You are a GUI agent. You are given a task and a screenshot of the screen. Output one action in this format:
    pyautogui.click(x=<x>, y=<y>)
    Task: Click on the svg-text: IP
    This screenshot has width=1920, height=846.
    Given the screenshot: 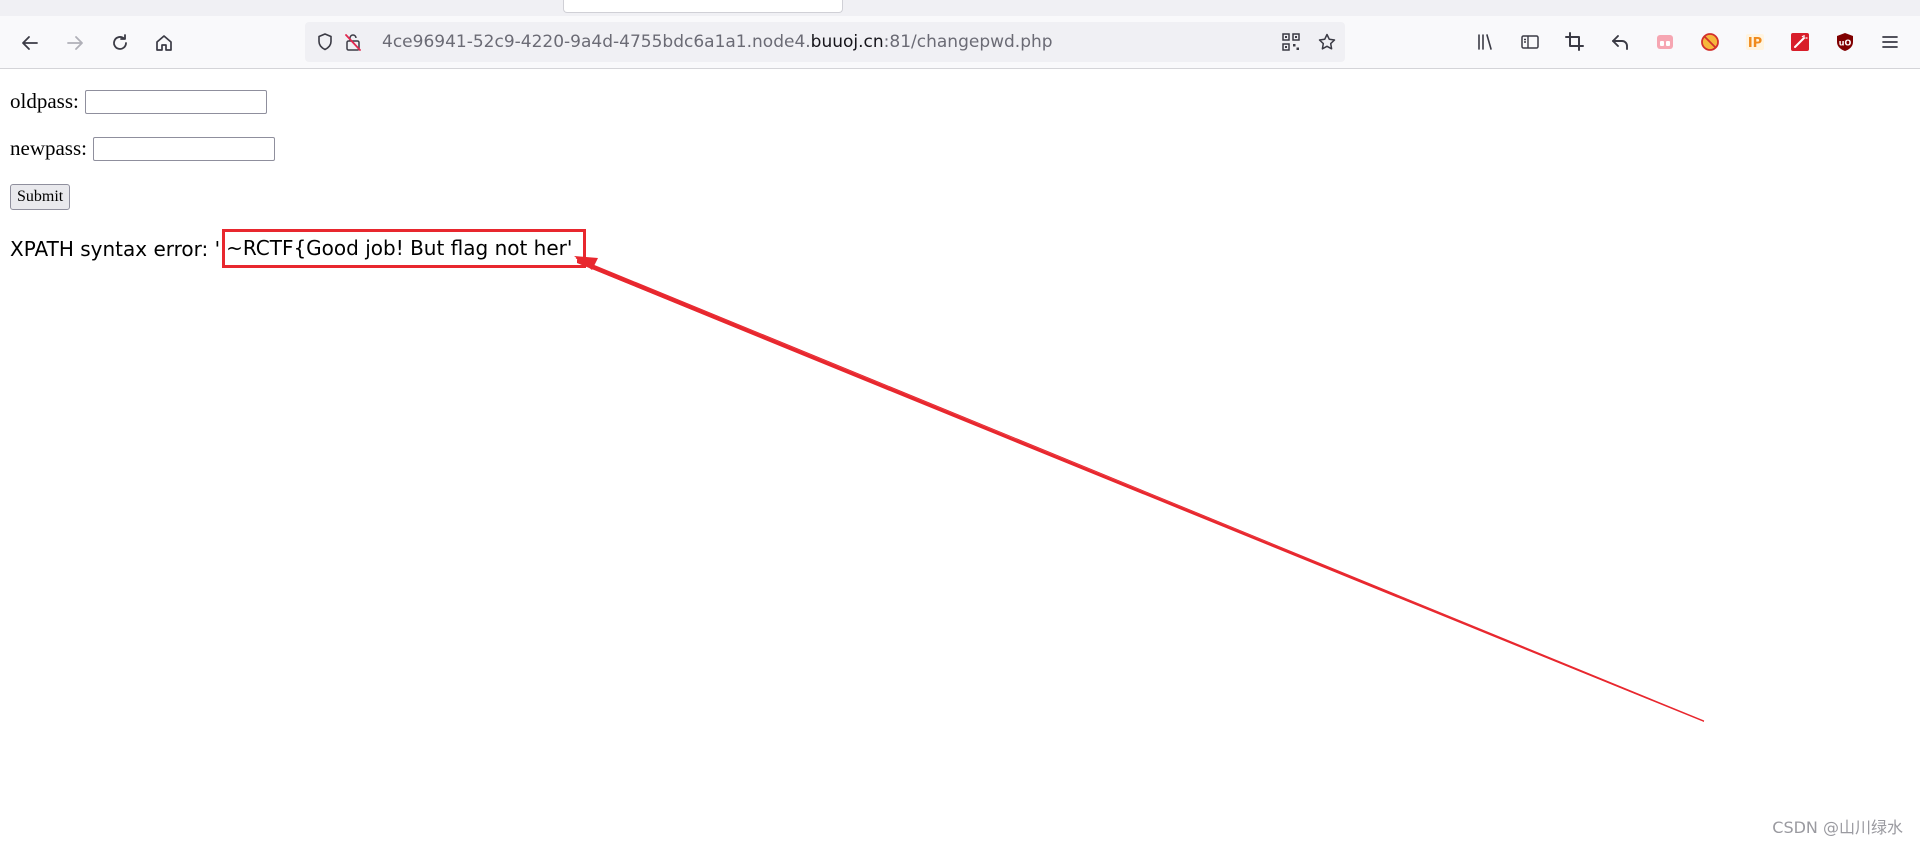 What is the action you would take?
    pyautogui.click(x=1755, y=43)
    